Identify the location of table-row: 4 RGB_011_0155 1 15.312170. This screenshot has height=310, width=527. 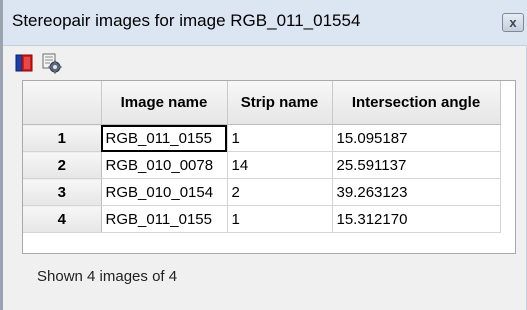
(262, 219).